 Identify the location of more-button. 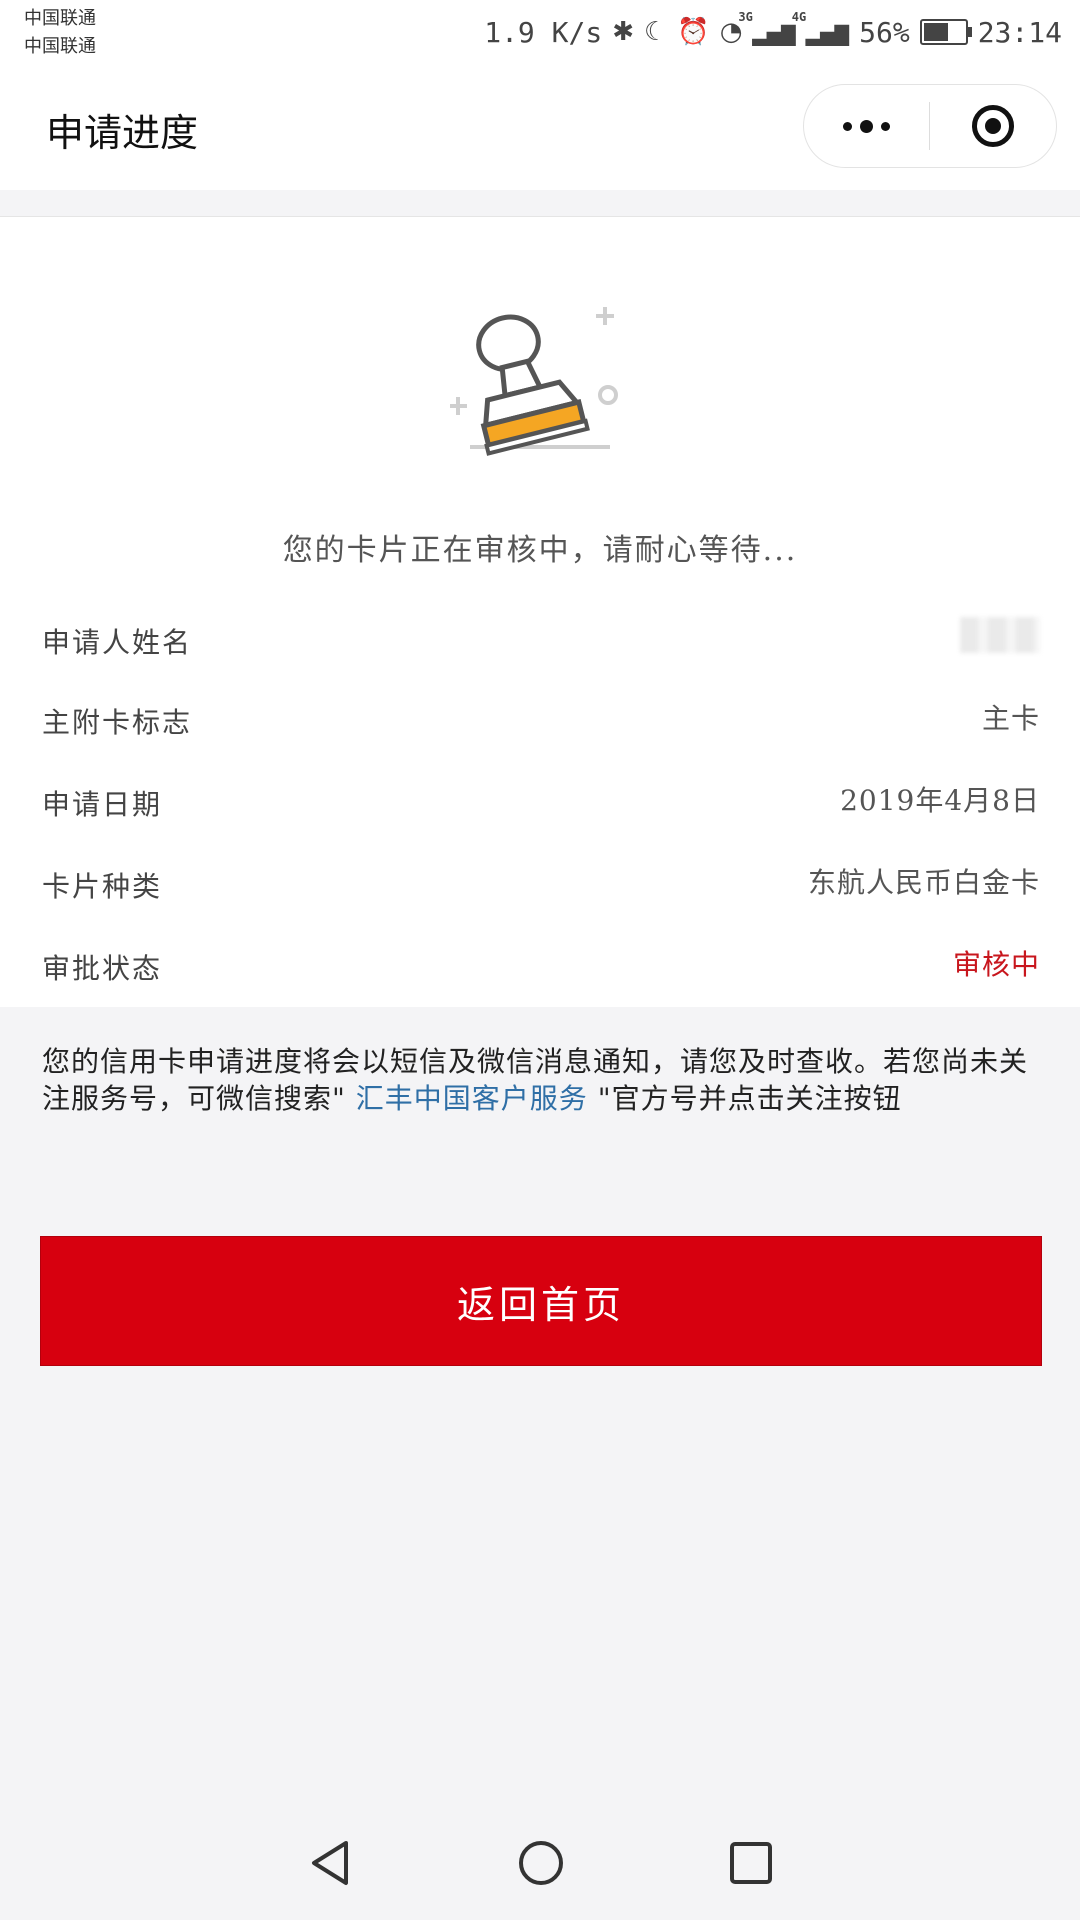
(866, 126).